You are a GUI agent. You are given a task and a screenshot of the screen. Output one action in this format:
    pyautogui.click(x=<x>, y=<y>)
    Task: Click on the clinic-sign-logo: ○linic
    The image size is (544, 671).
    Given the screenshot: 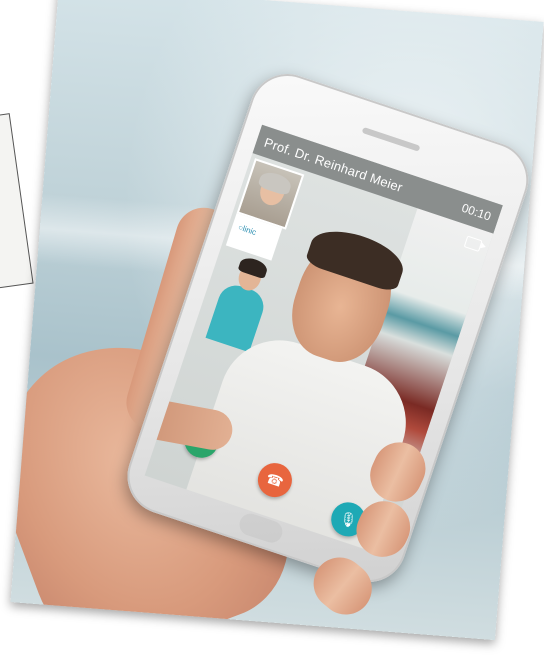 What is the action you would take?
    pyautogui.click(x=247, y=230)
    